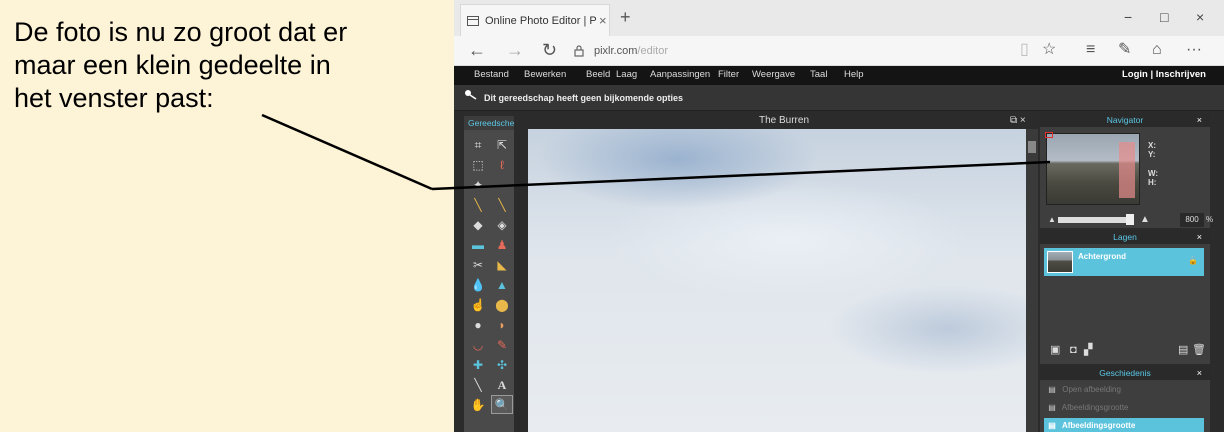 The width and height of the screenshot is (1224, 432). What do you see at coordinates (773, 74) in the screenshot?
I see `menu-weergave: Weergave` at bounding box center [773, 74].